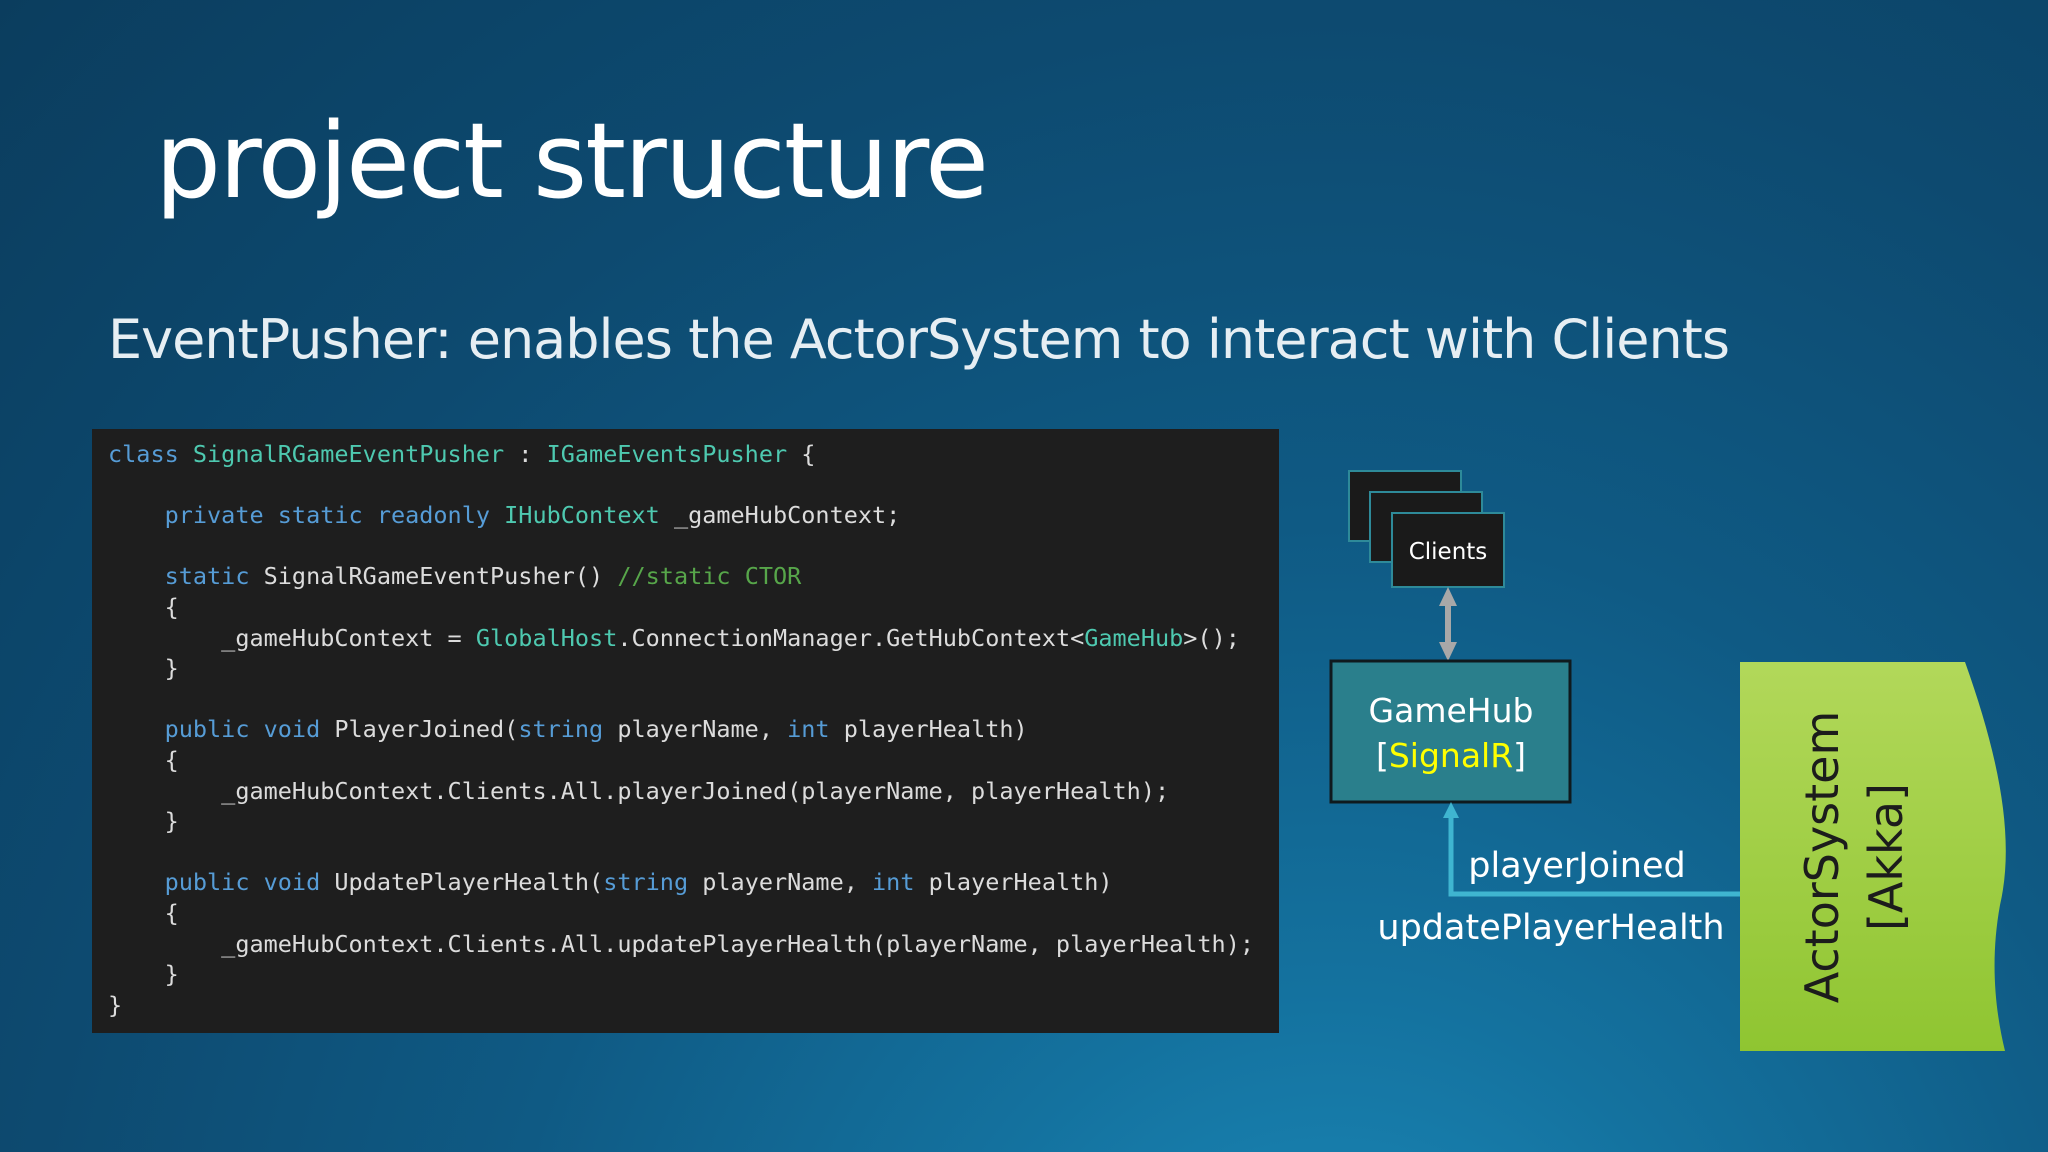 The height and width of the screenshot is (1152, 2048). Describe the element at coordinates (1448, 651) in the screenshot. I see `clients-gamehub-arrow-down-head` at that location.